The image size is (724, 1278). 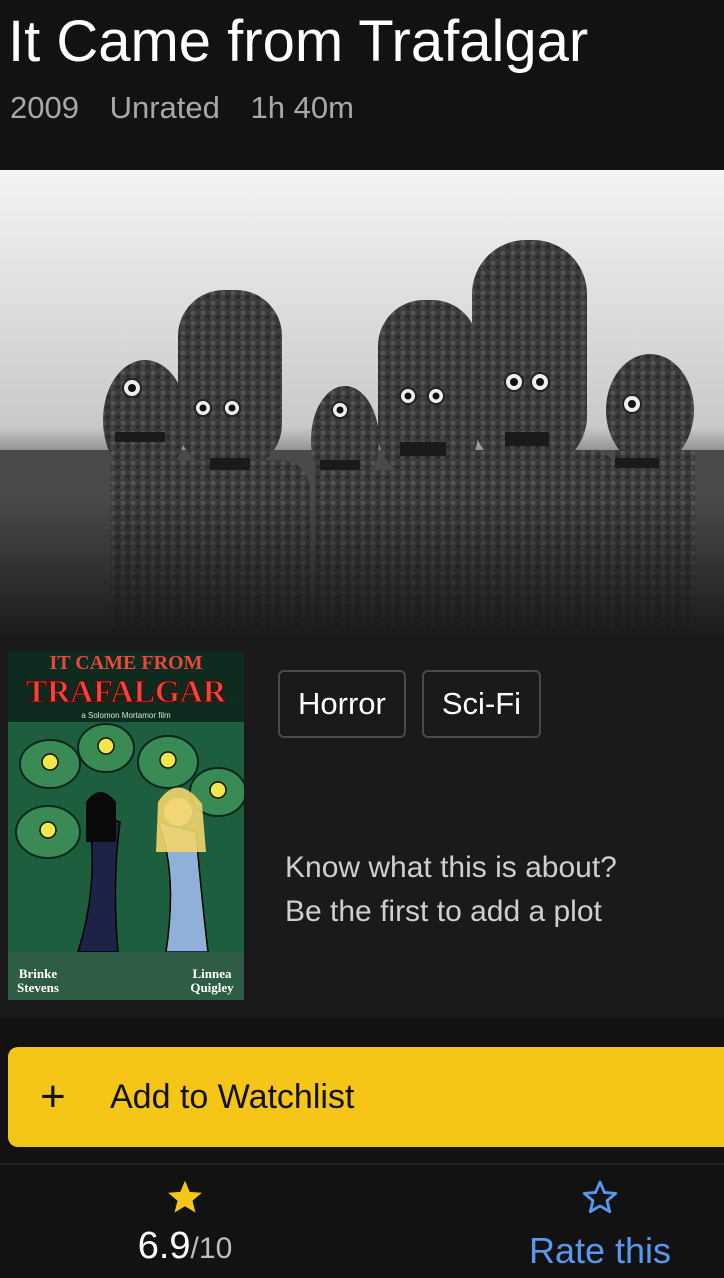 I want to click on plot-prompt-line-2: Be the first to add a plot, so click(x=443, y=911).